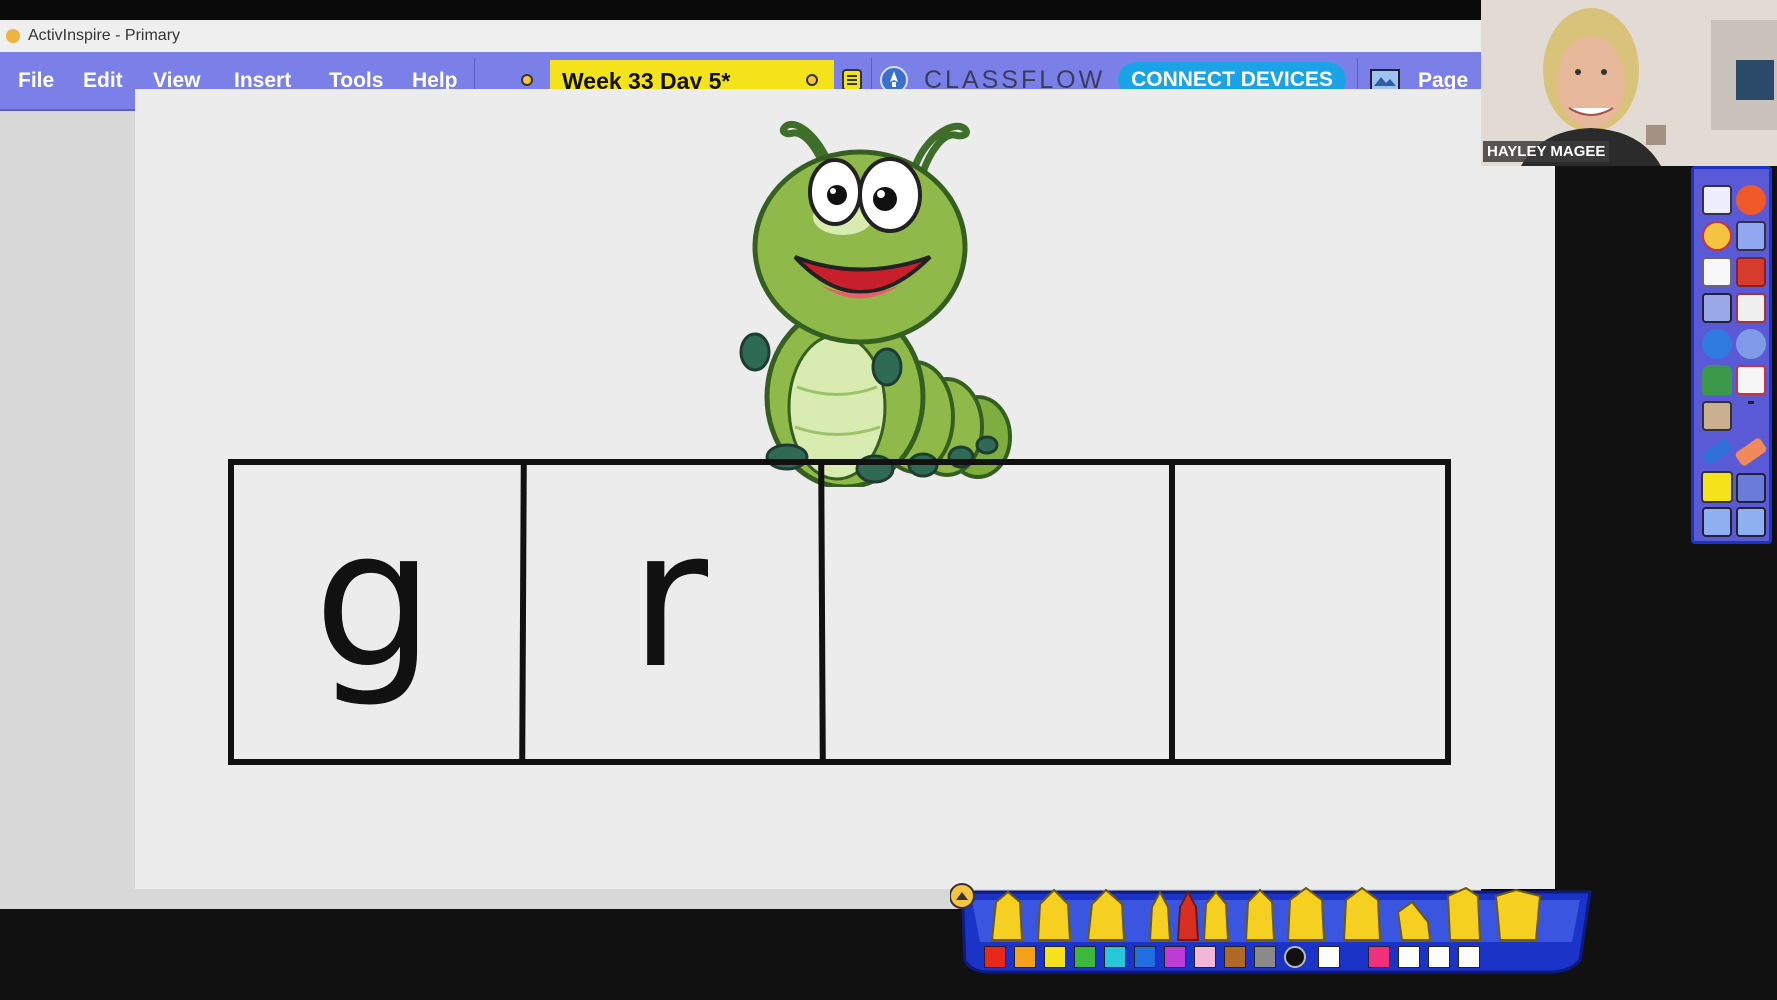  What do you see at coordinates (527, 80) in the screenshot?
I see `close-tab-left-icon` at bounding box center [527, 80].